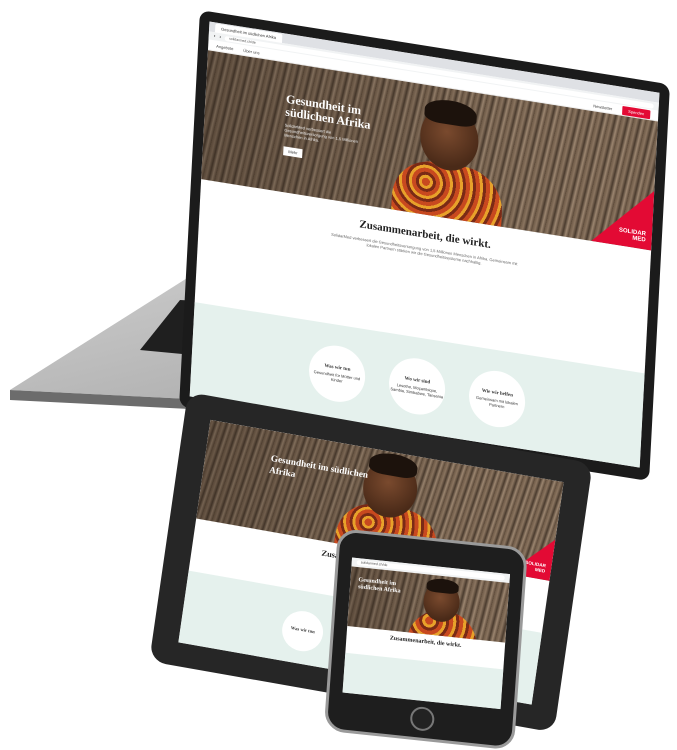  I want to click on forward-icon: ›, so click(220, 37).